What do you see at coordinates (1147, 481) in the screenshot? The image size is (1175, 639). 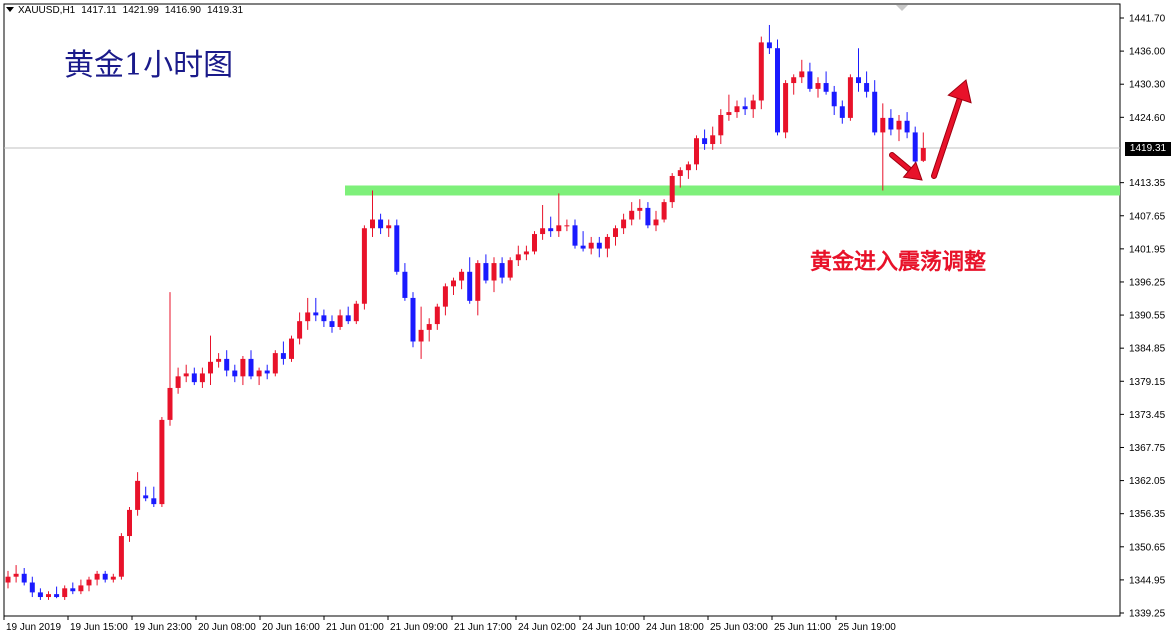 I see `y-tick-label: 1362.05` at bounding box center [1147, 481].